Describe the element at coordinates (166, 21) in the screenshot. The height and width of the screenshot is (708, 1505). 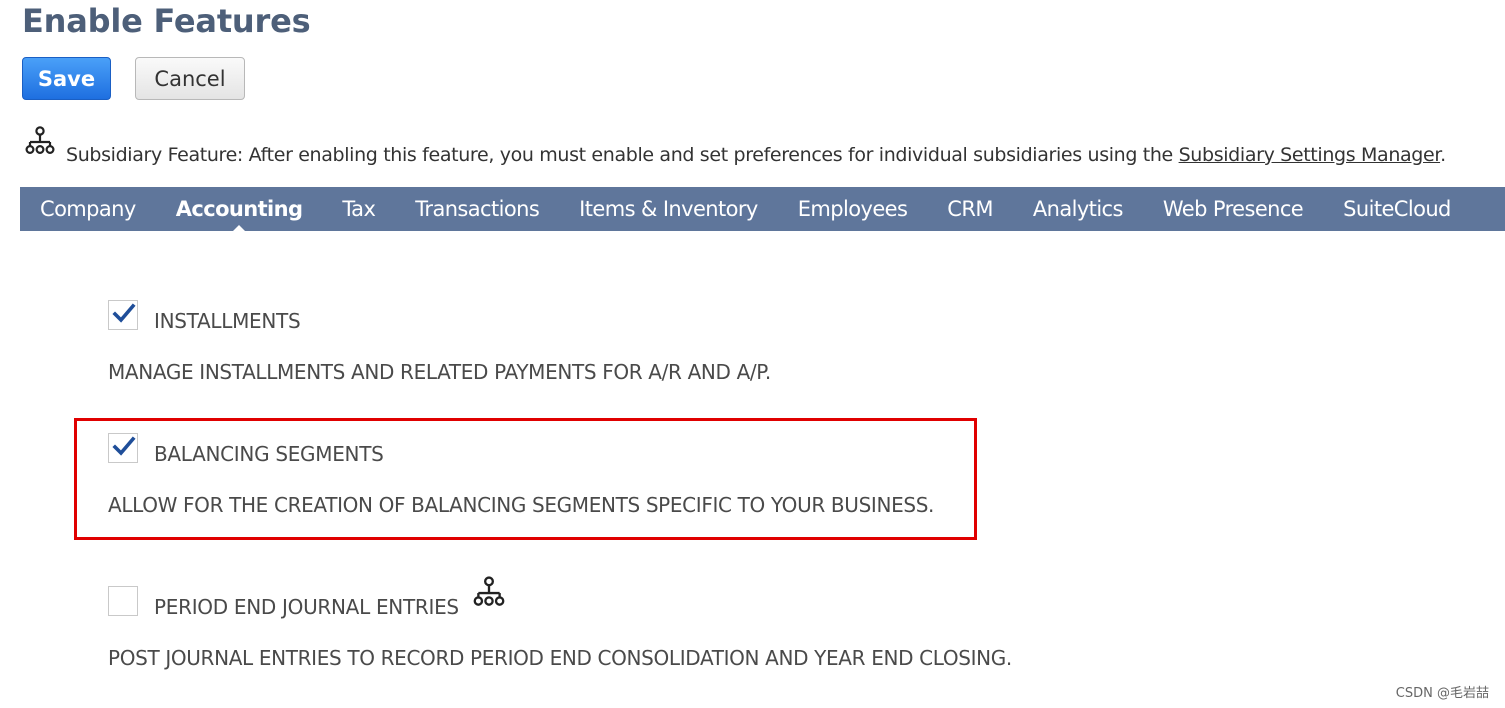
I see `page-title: Enable Features` at that location.